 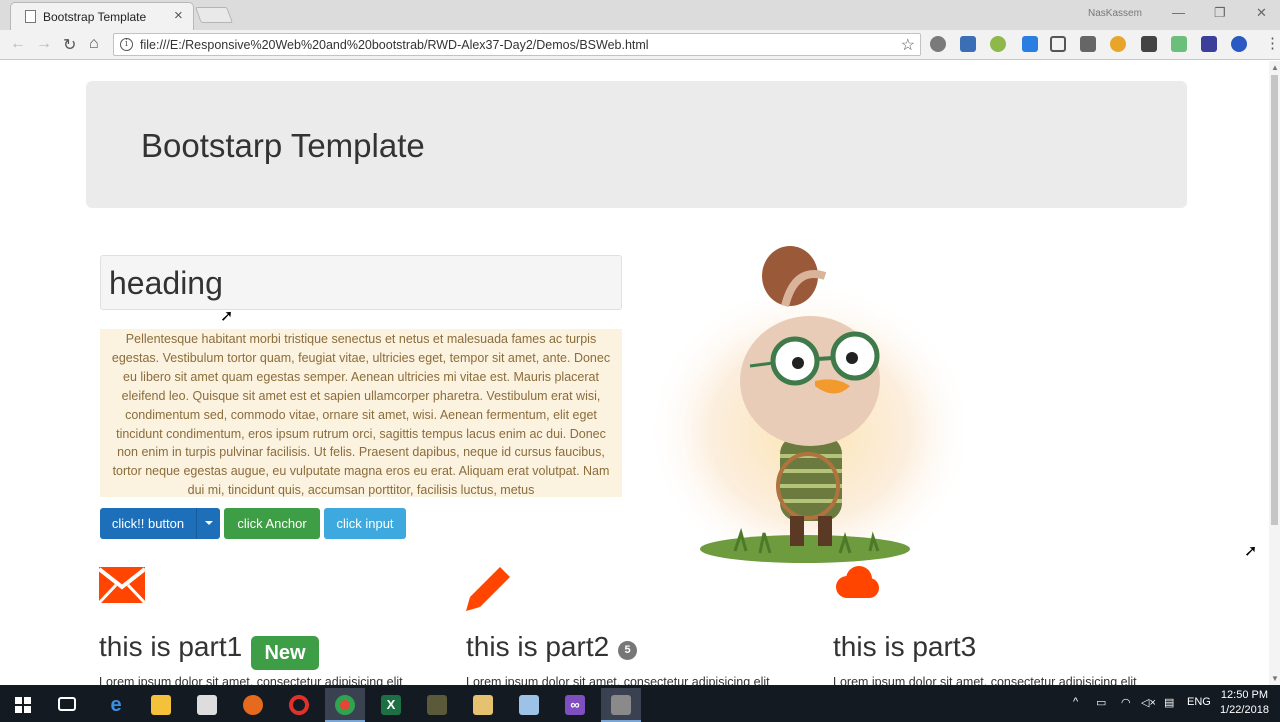 I want to click on extension-library-icon, so click(x=1149, y=44).